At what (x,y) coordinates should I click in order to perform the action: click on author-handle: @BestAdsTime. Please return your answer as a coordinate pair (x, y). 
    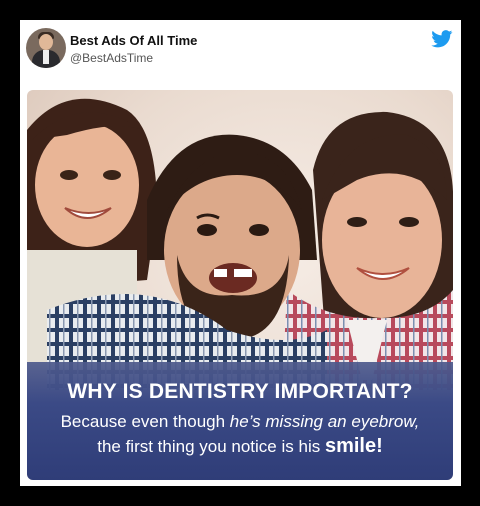
    Looking at the image, I should click on (111, 58).